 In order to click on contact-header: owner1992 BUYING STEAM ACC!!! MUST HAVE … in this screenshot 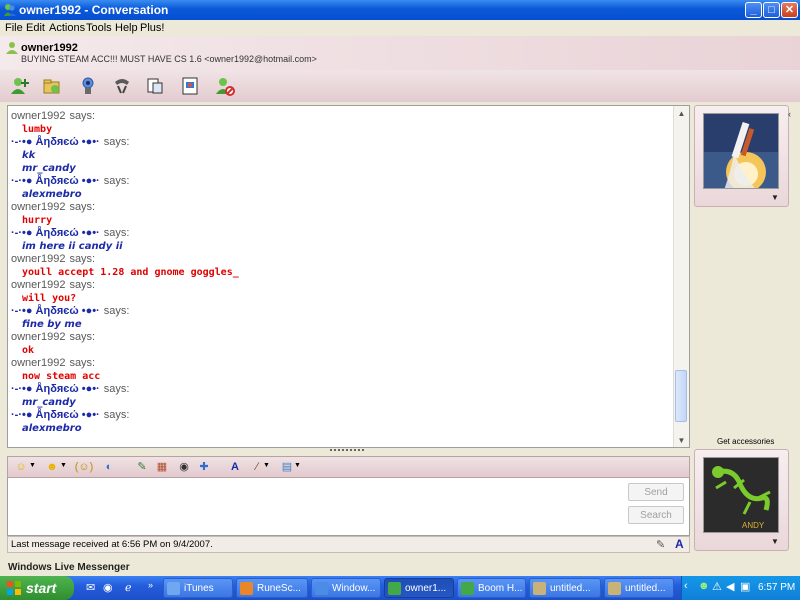, I will do `click(400, 53)`.